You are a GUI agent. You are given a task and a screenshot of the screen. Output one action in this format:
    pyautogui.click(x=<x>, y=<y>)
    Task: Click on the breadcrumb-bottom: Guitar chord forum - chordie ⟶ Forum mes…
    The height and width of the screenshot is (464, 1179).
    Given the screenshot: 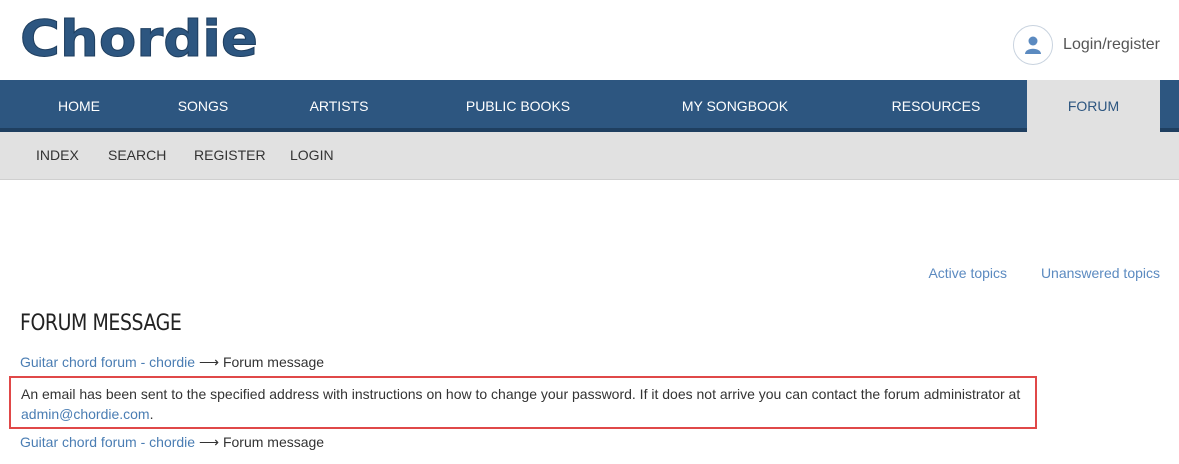 What is the action you would take?
    pyautogui.click(x=172, y=442)
    